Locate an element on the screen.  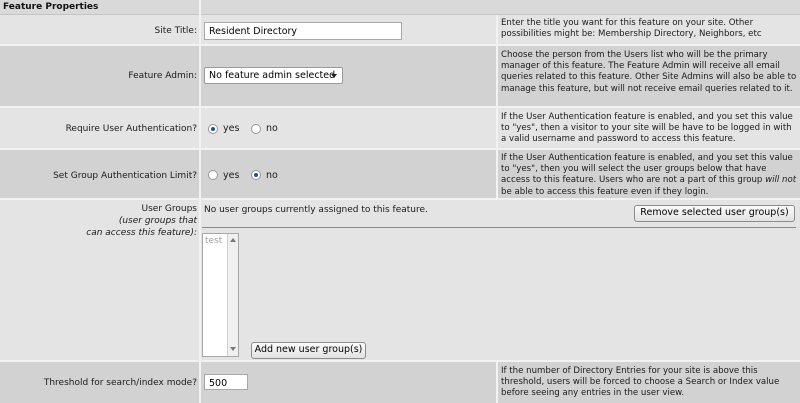
list-scrollbar is located at coordinates (232, 295).